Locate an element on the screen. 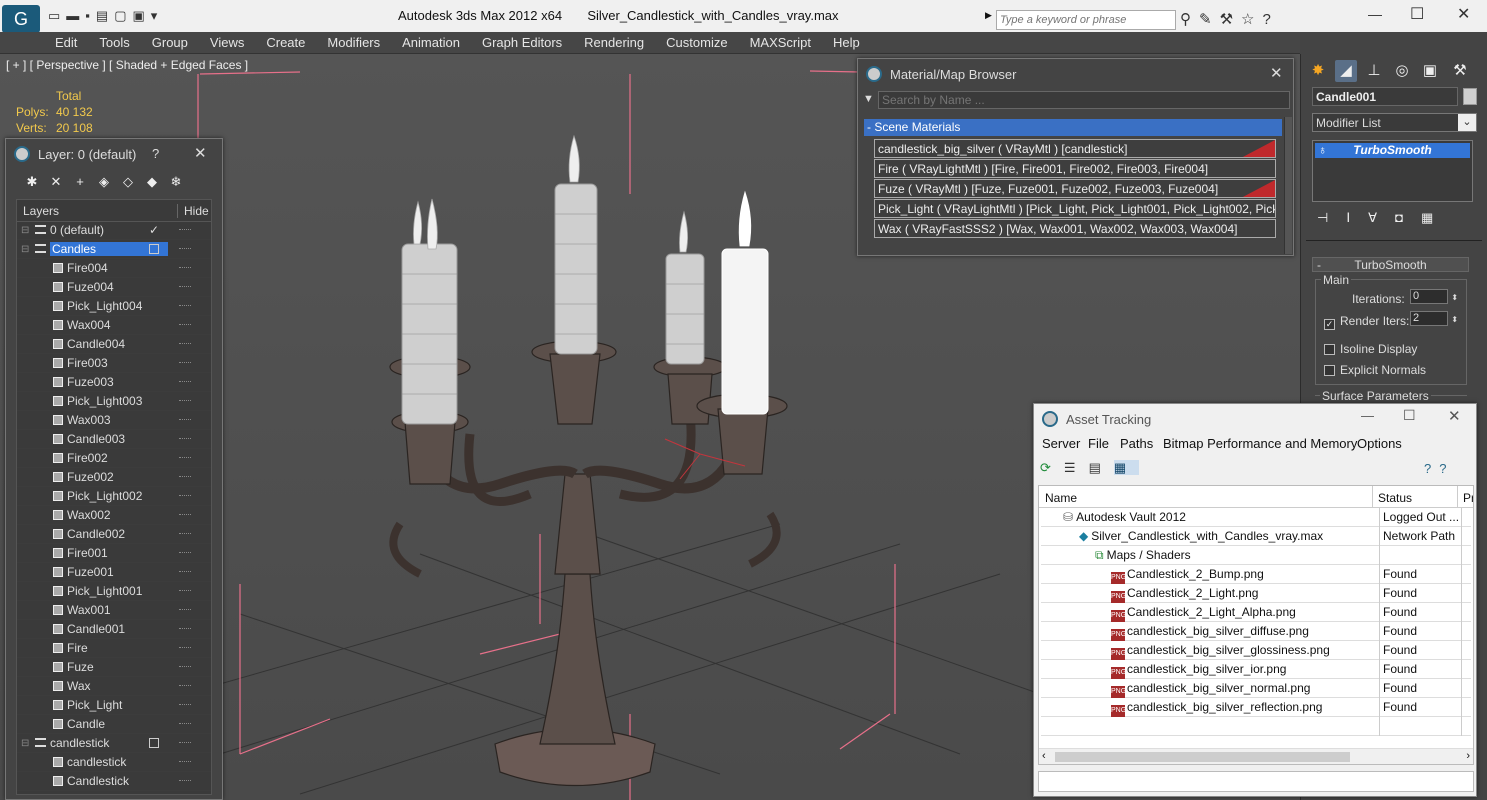 The image size is (1487, 800). object-color-swatch is located at coordinates (1470, 96).